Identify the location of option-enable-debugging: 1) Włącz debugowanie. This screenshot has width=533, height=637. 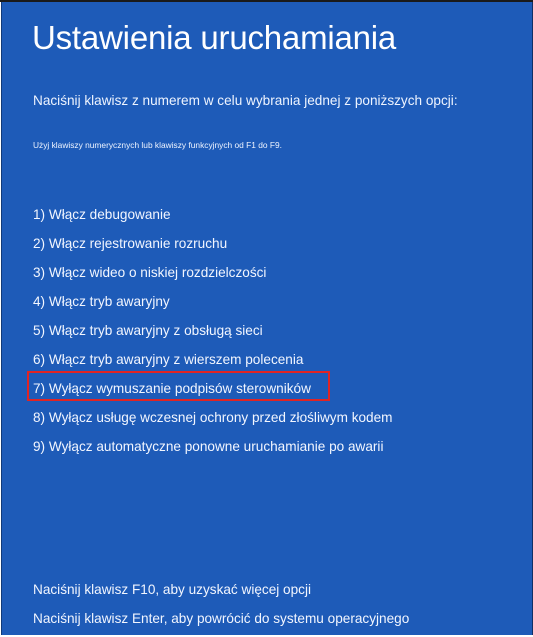
(213, 214).